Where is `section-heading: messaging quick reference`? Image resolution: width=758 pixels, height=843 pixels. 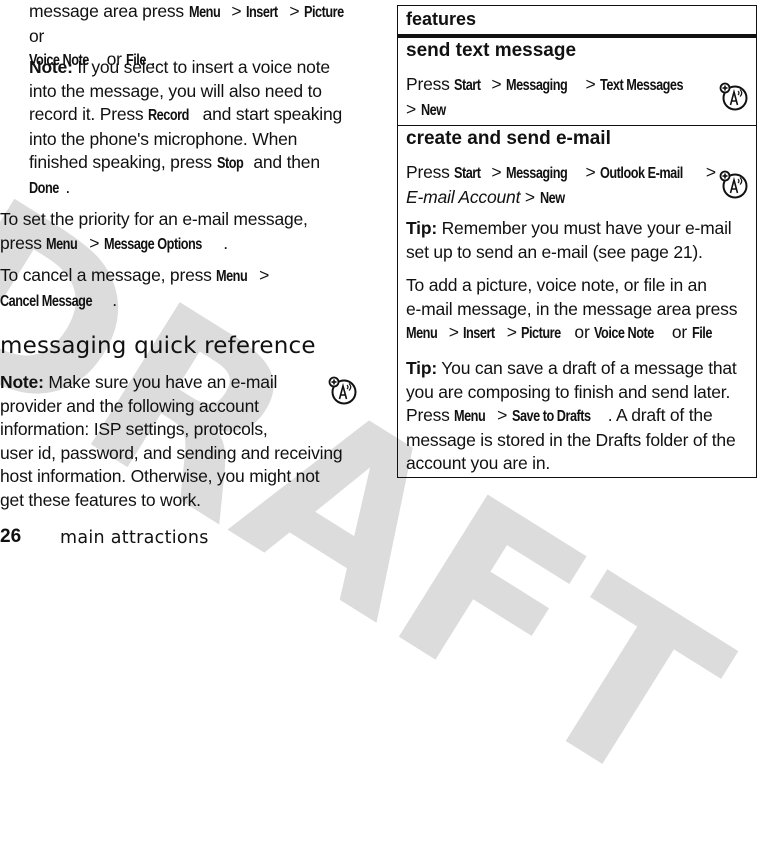 section-heading: messaging quick reference is located at coordinates (158, 346).